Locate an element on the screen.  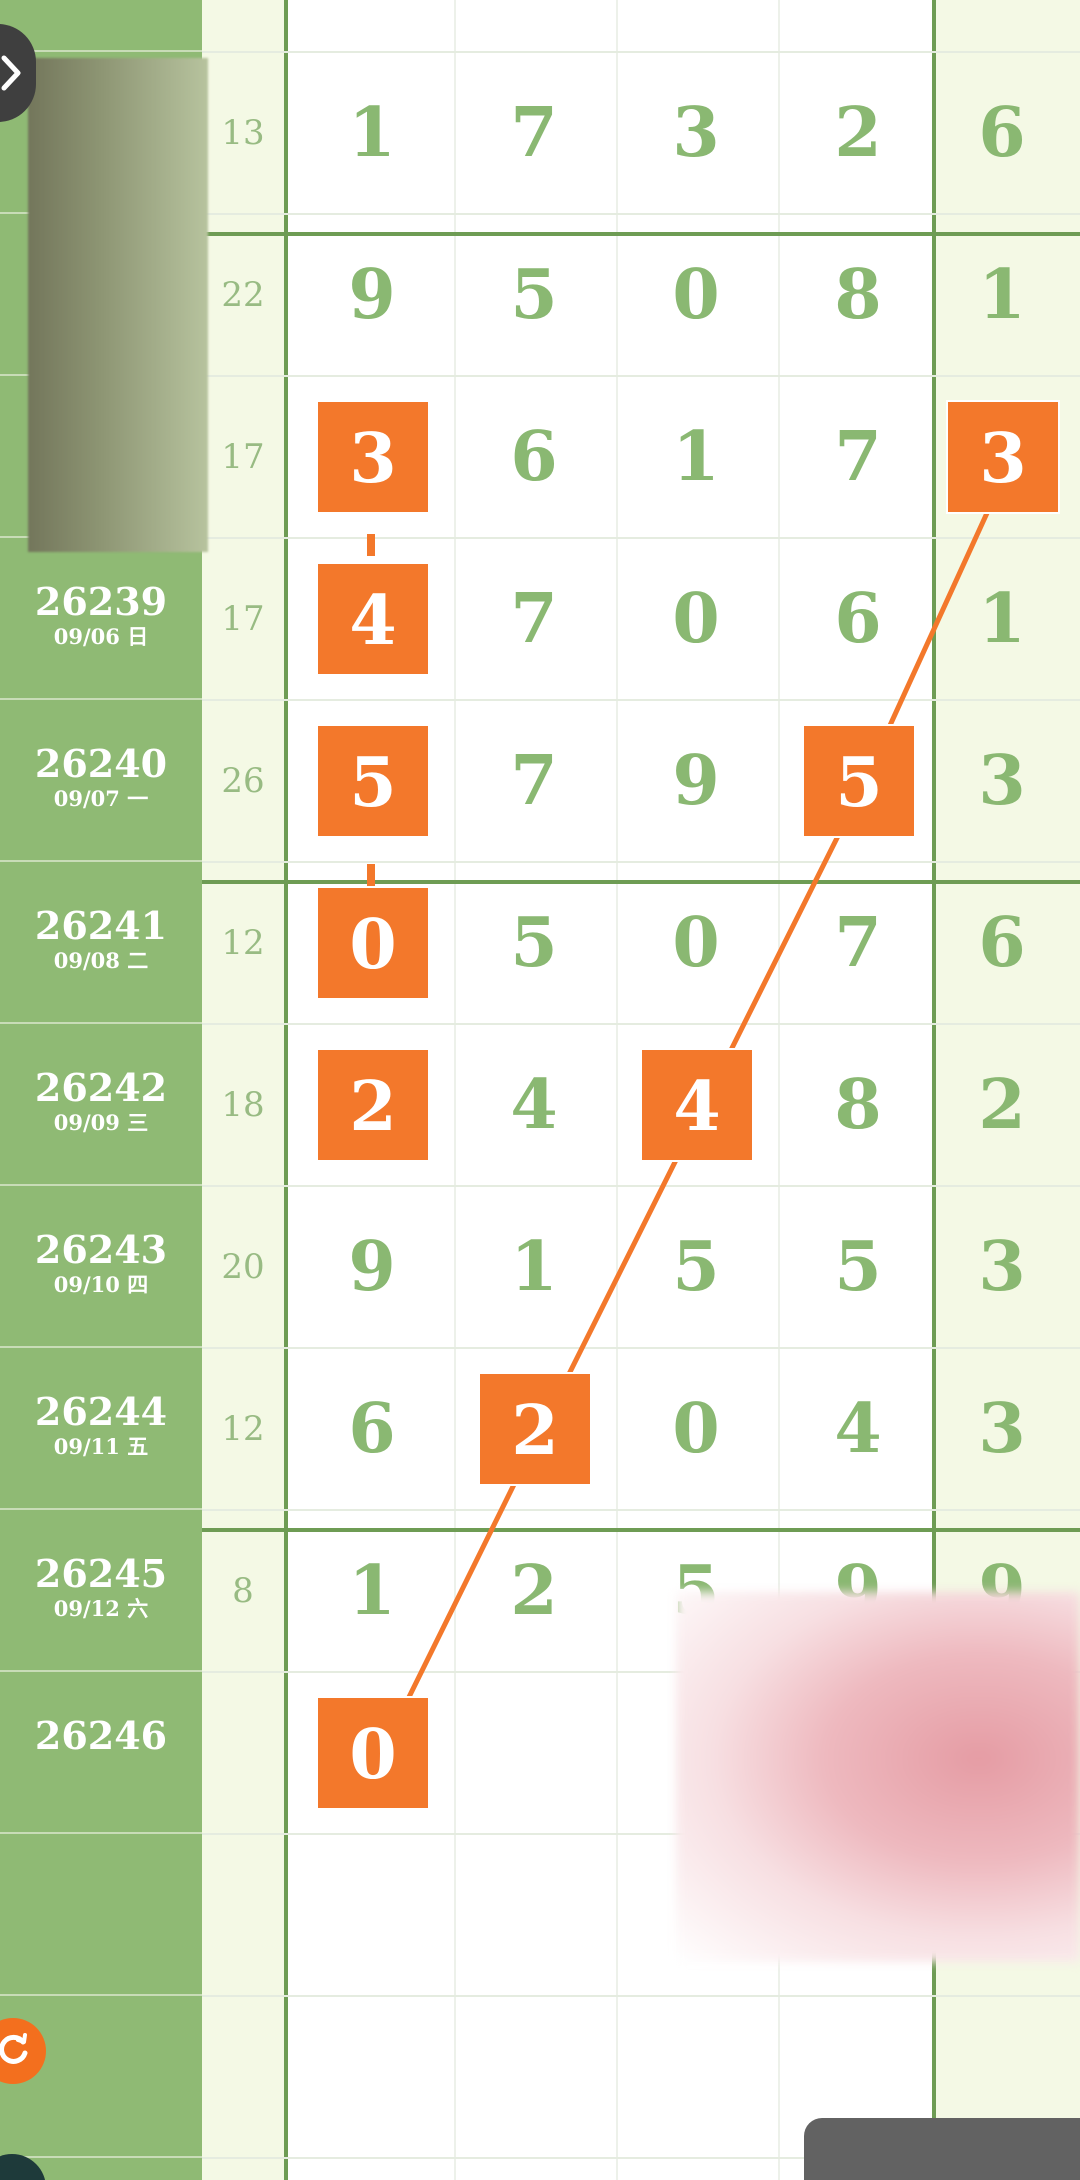
sum-value: 26 is located at coordinates (243, 781).